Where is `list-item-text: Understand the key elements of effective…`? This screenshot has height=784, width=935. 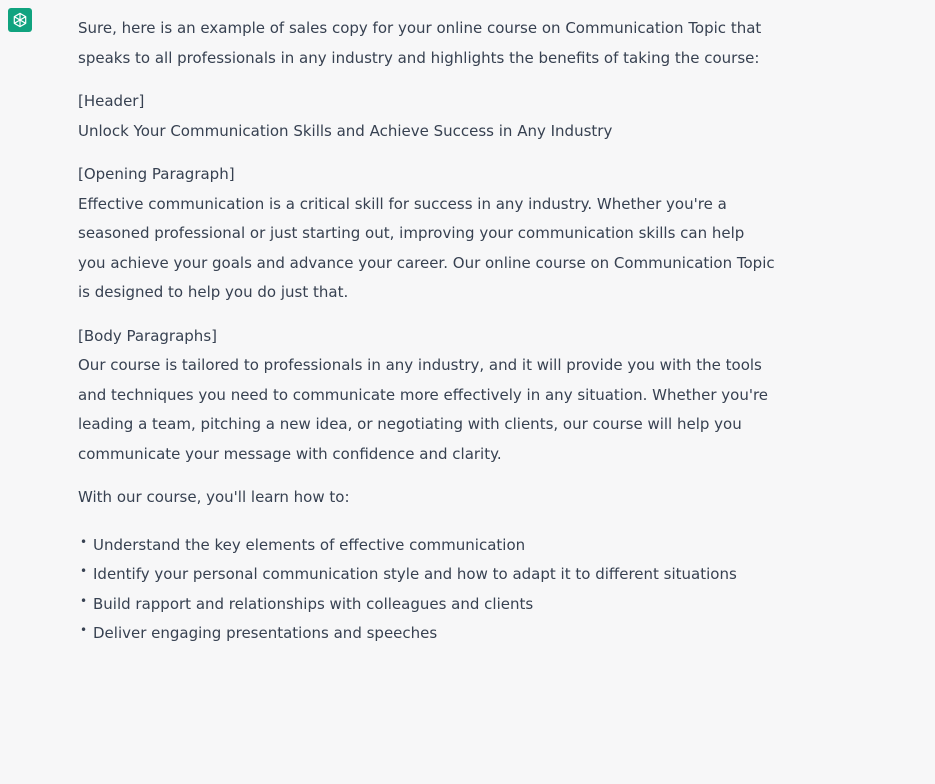
list-item-text: Understand the key elements of effective… is located at coordinates (309, 544).